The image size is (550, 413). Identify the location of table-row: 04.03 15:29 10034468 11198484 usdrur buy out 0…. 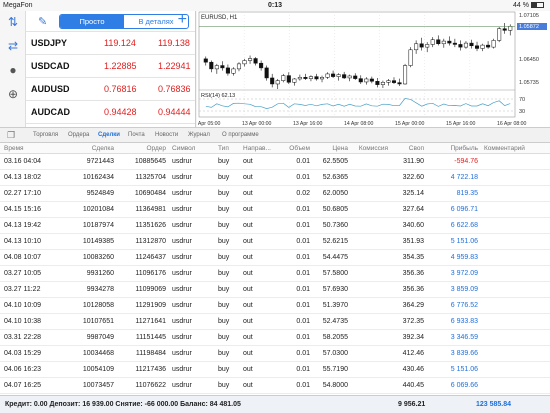
(275, 354).